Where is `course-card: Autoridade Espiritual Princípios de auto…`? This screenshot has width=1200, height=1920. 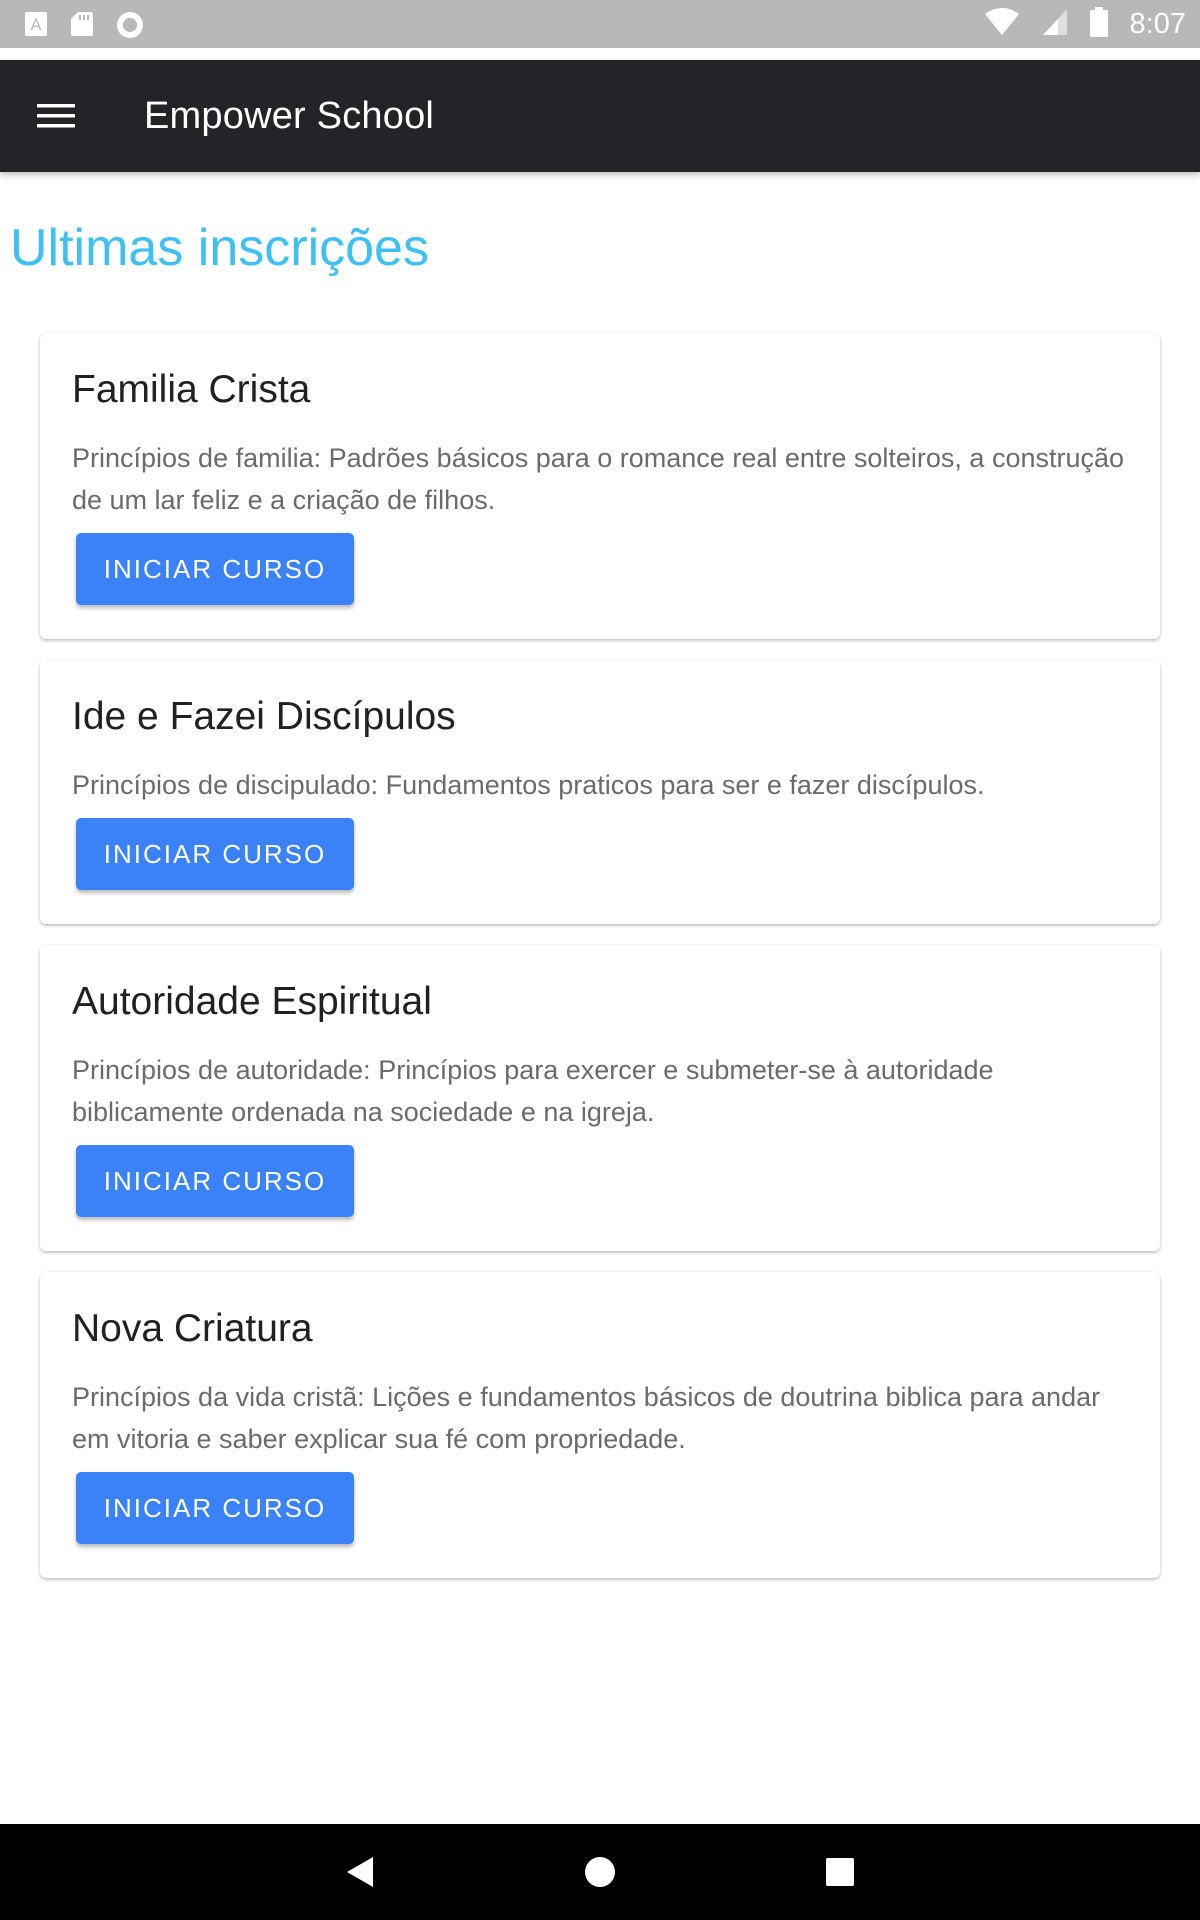
course-card: Autoridade Espiritual Princípios de auto… is located at coordinates (600, 1098).